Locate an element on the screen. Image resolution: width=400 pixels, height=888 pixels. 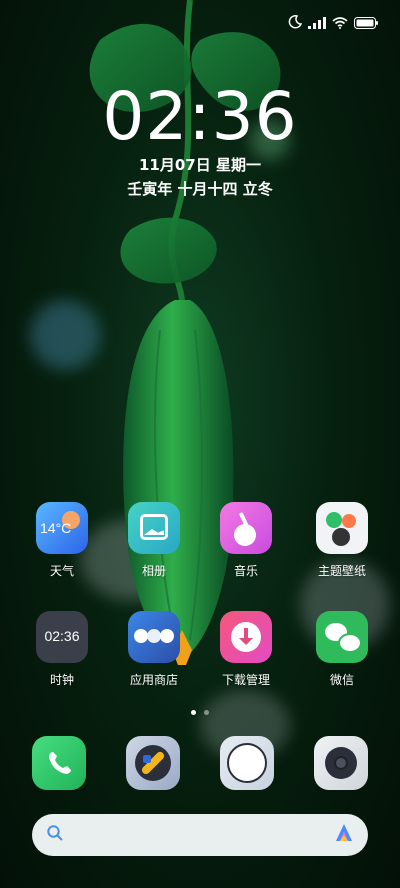
music-icon is located at coordinates (246, 528).